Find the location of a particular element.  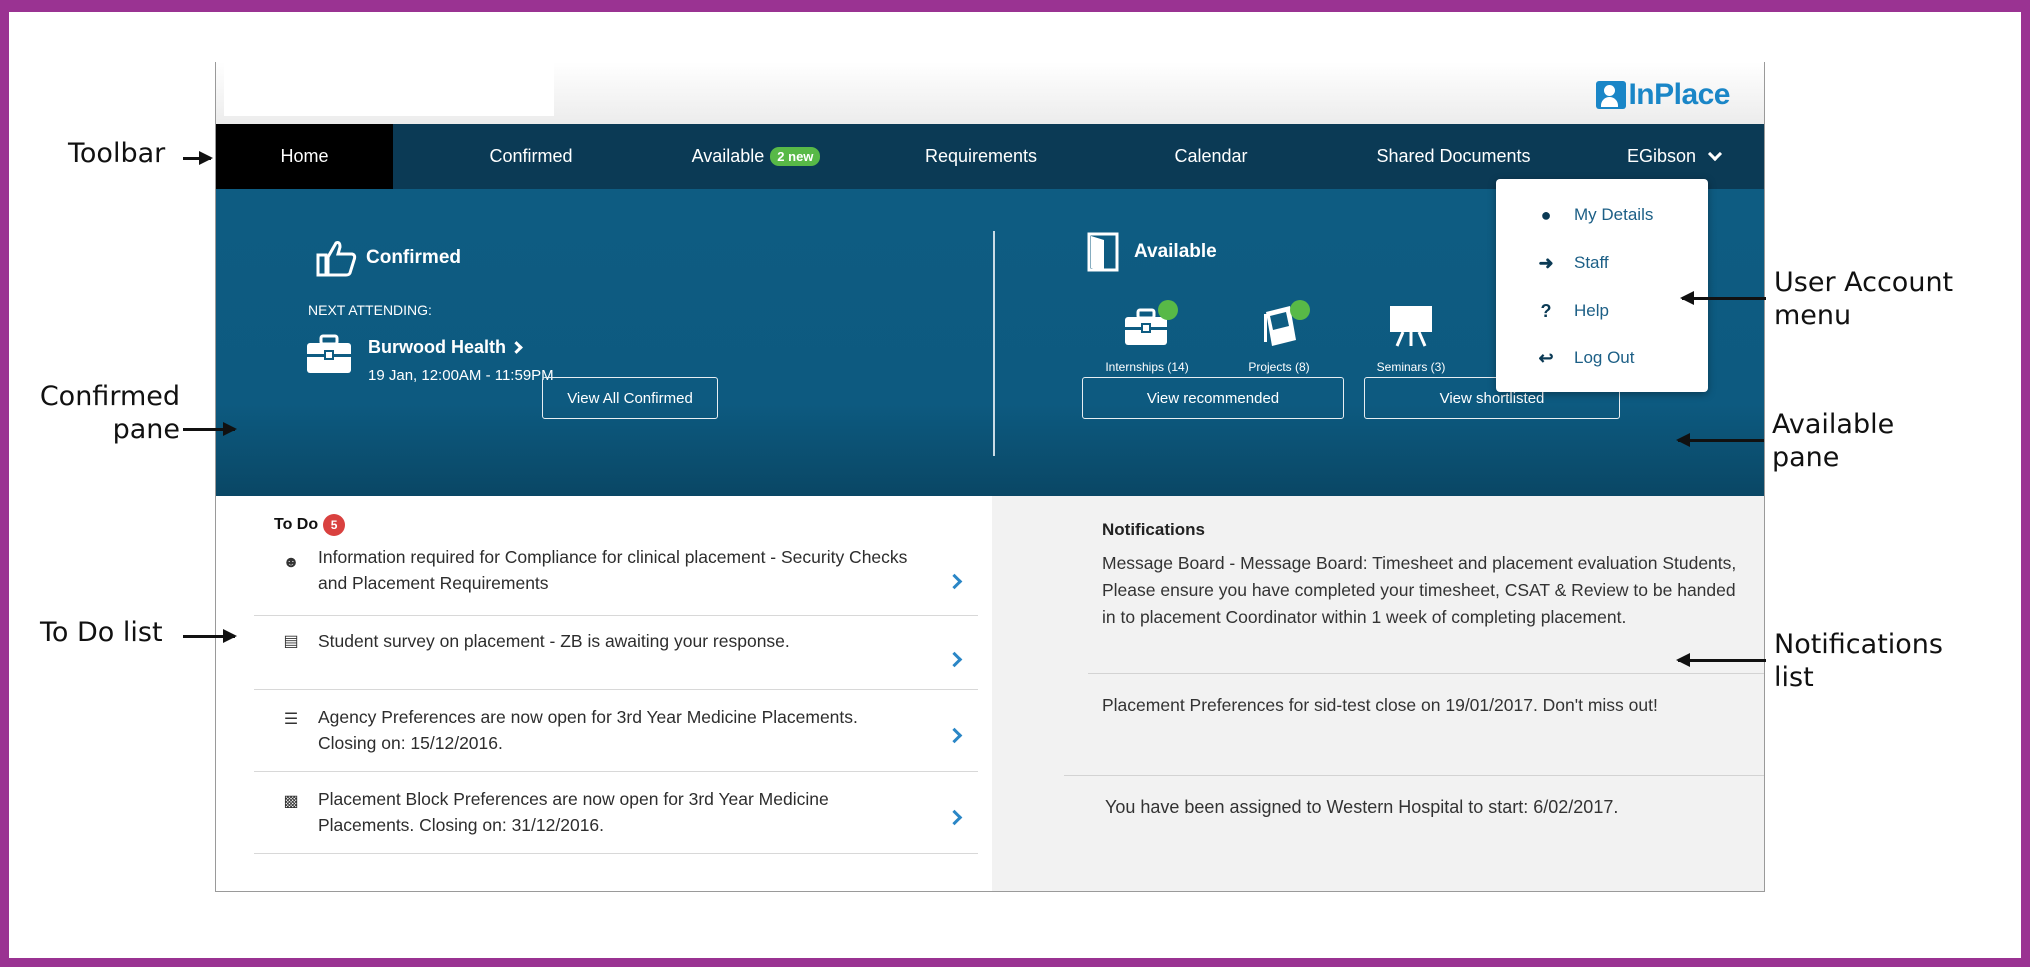

annotation-user-account-menu: User Account menu is located at coordinates (1864, 299).